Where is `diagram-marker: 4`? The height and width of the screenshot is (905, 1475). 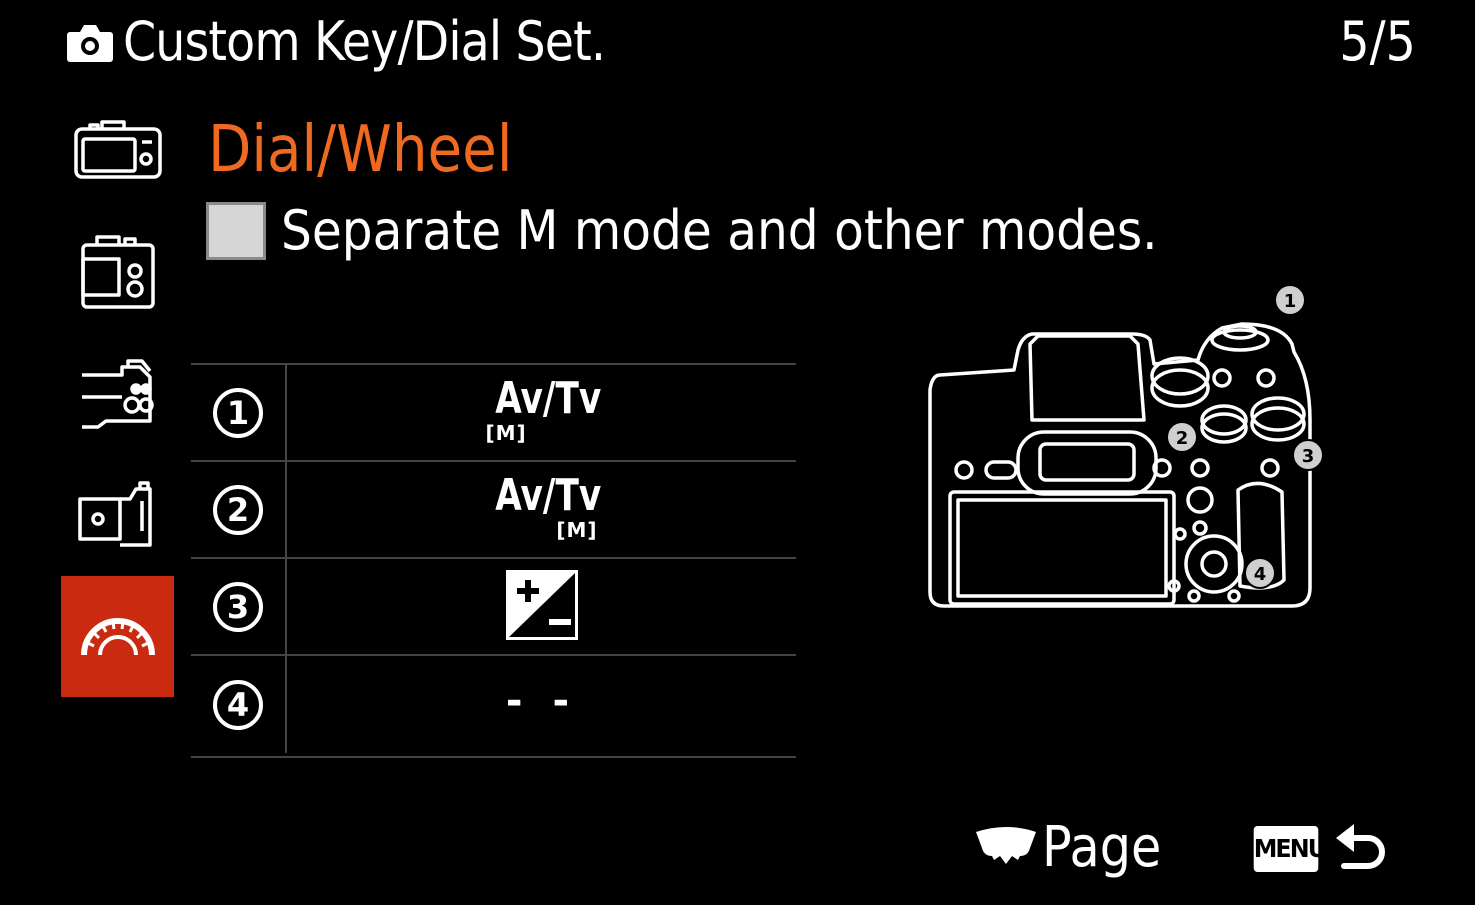 diagram-marker: 4 is located at coordinates (1260, 574).